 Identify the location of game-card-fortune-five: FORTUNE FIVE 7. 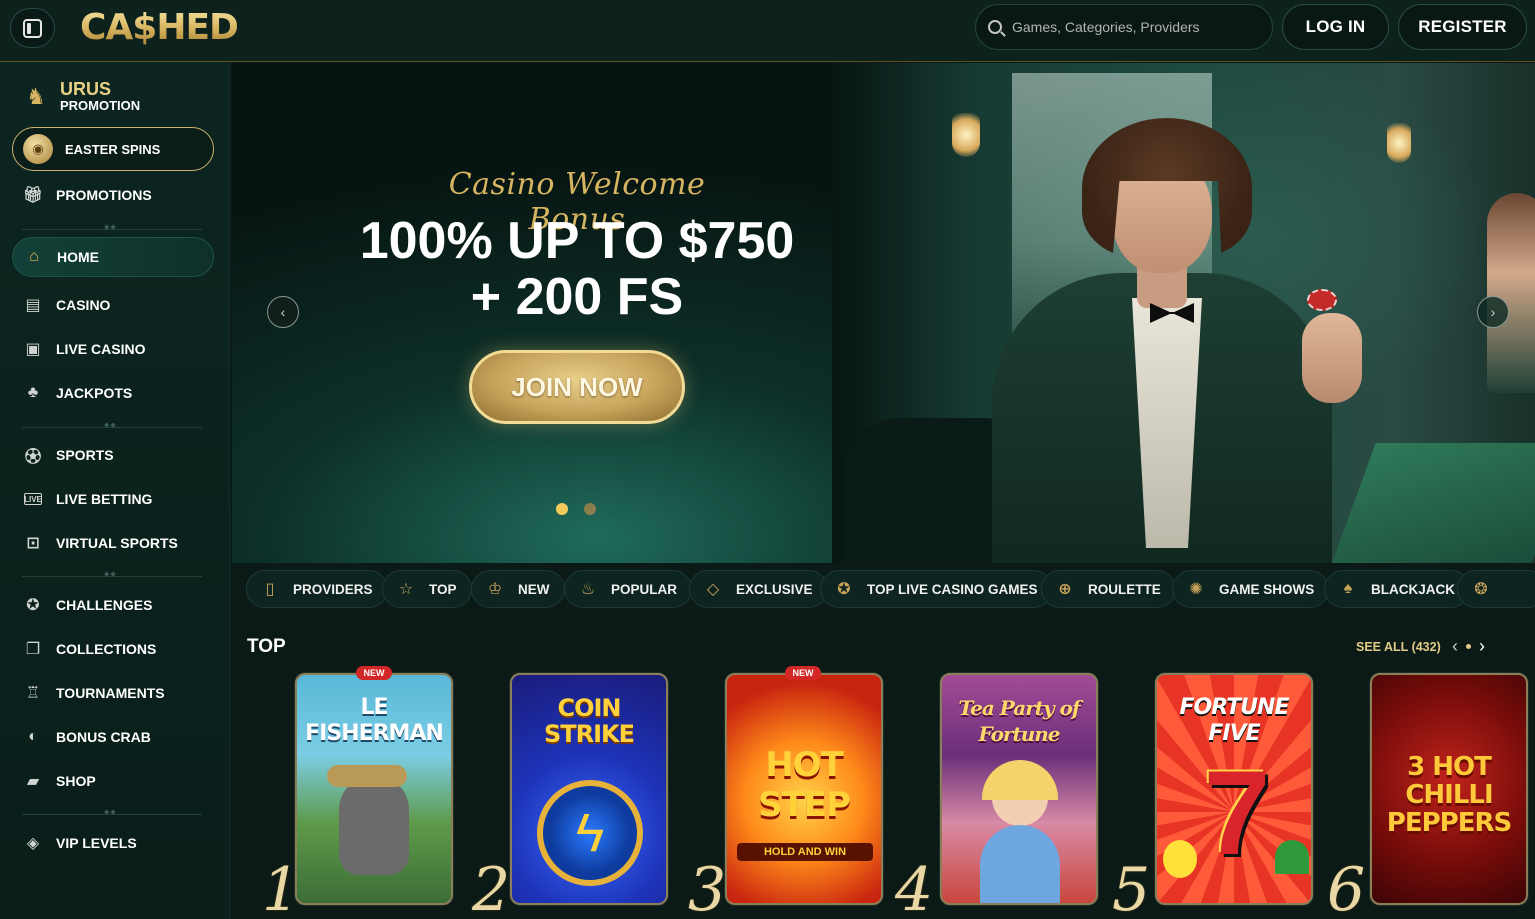
(1234, 789).